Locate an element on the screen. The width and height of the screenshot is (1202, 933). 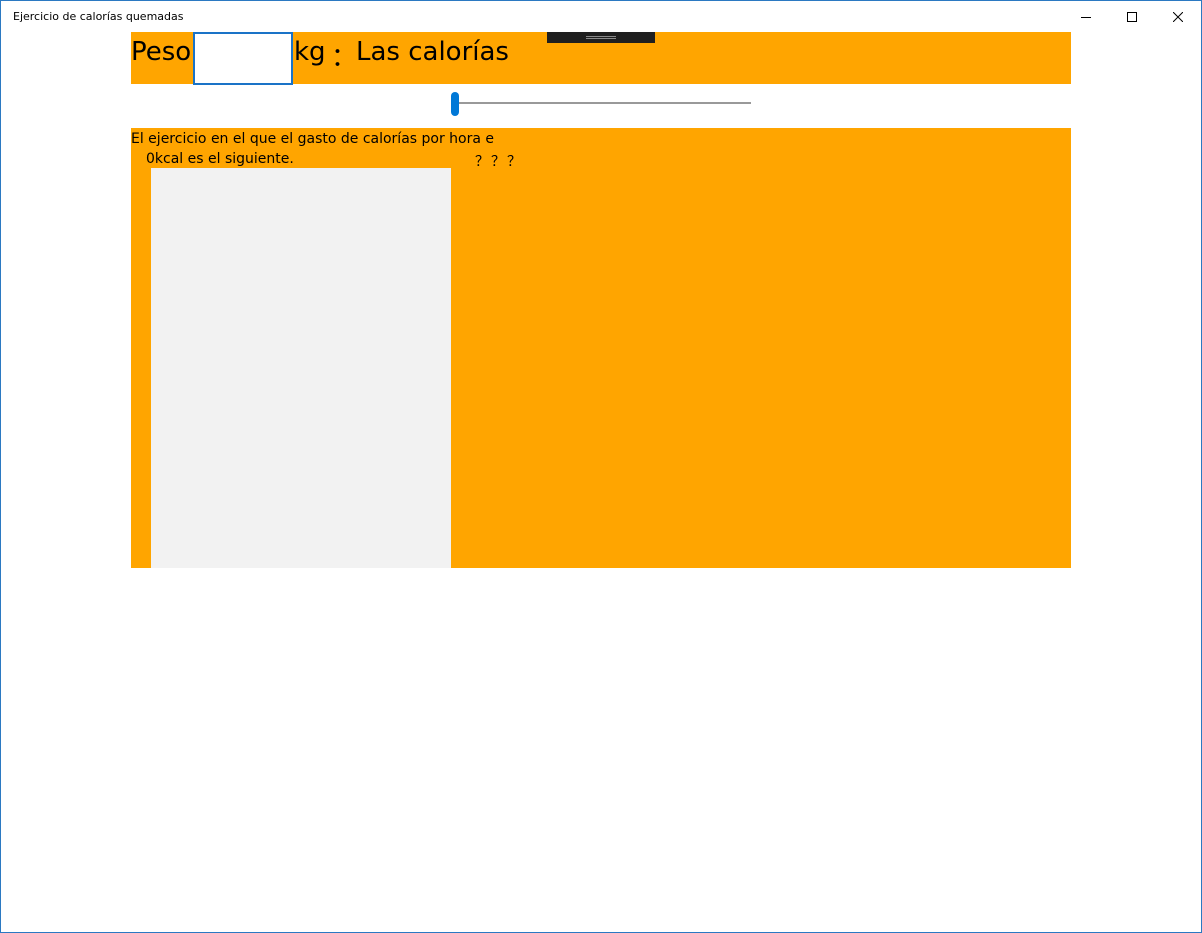
unknown-value: ？？？ is located at coordinates (499, 162).